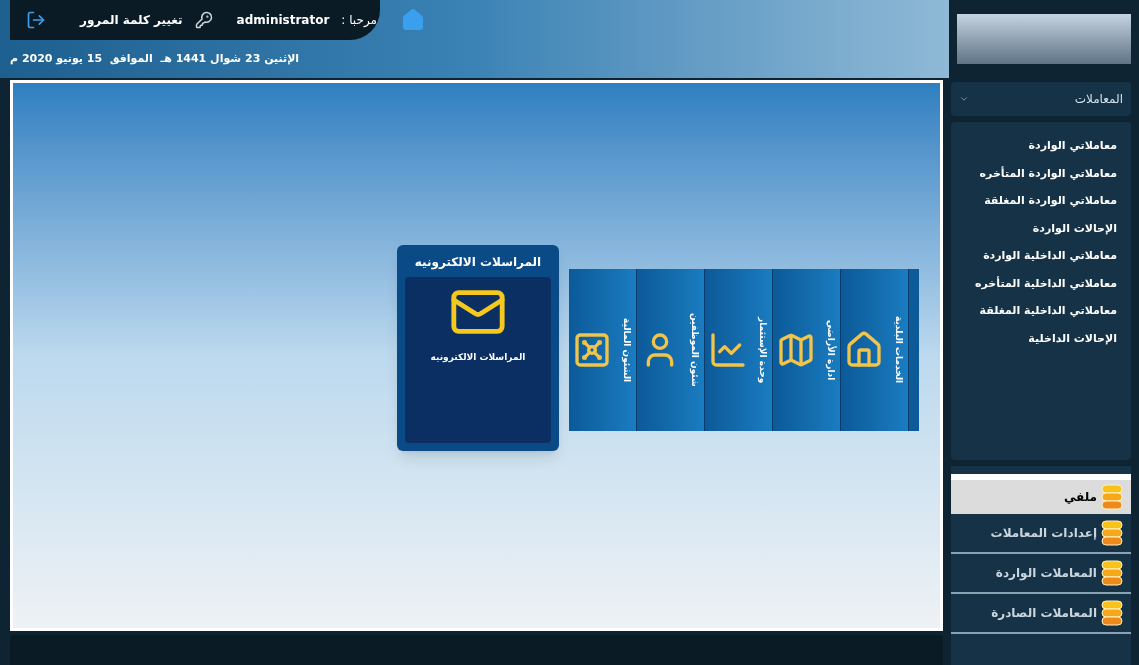 Image resolution: width=1139 pixels, height=665 pixels. What do you see at coordinates (1050, 201) in the screenshot?
I see `sidebar-link: معاملاتي الواردة المغلقة` at bounding box center [1050, 201].